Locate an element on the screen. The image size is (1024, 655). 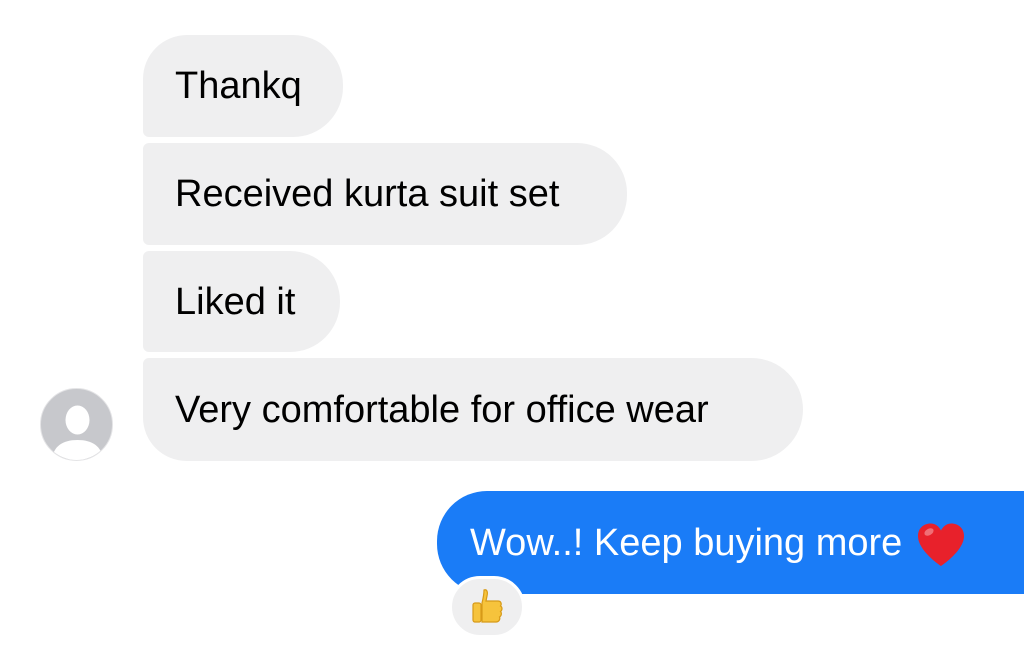
incoming-message-bubble: Liked it is located at coordinates (241, 301).